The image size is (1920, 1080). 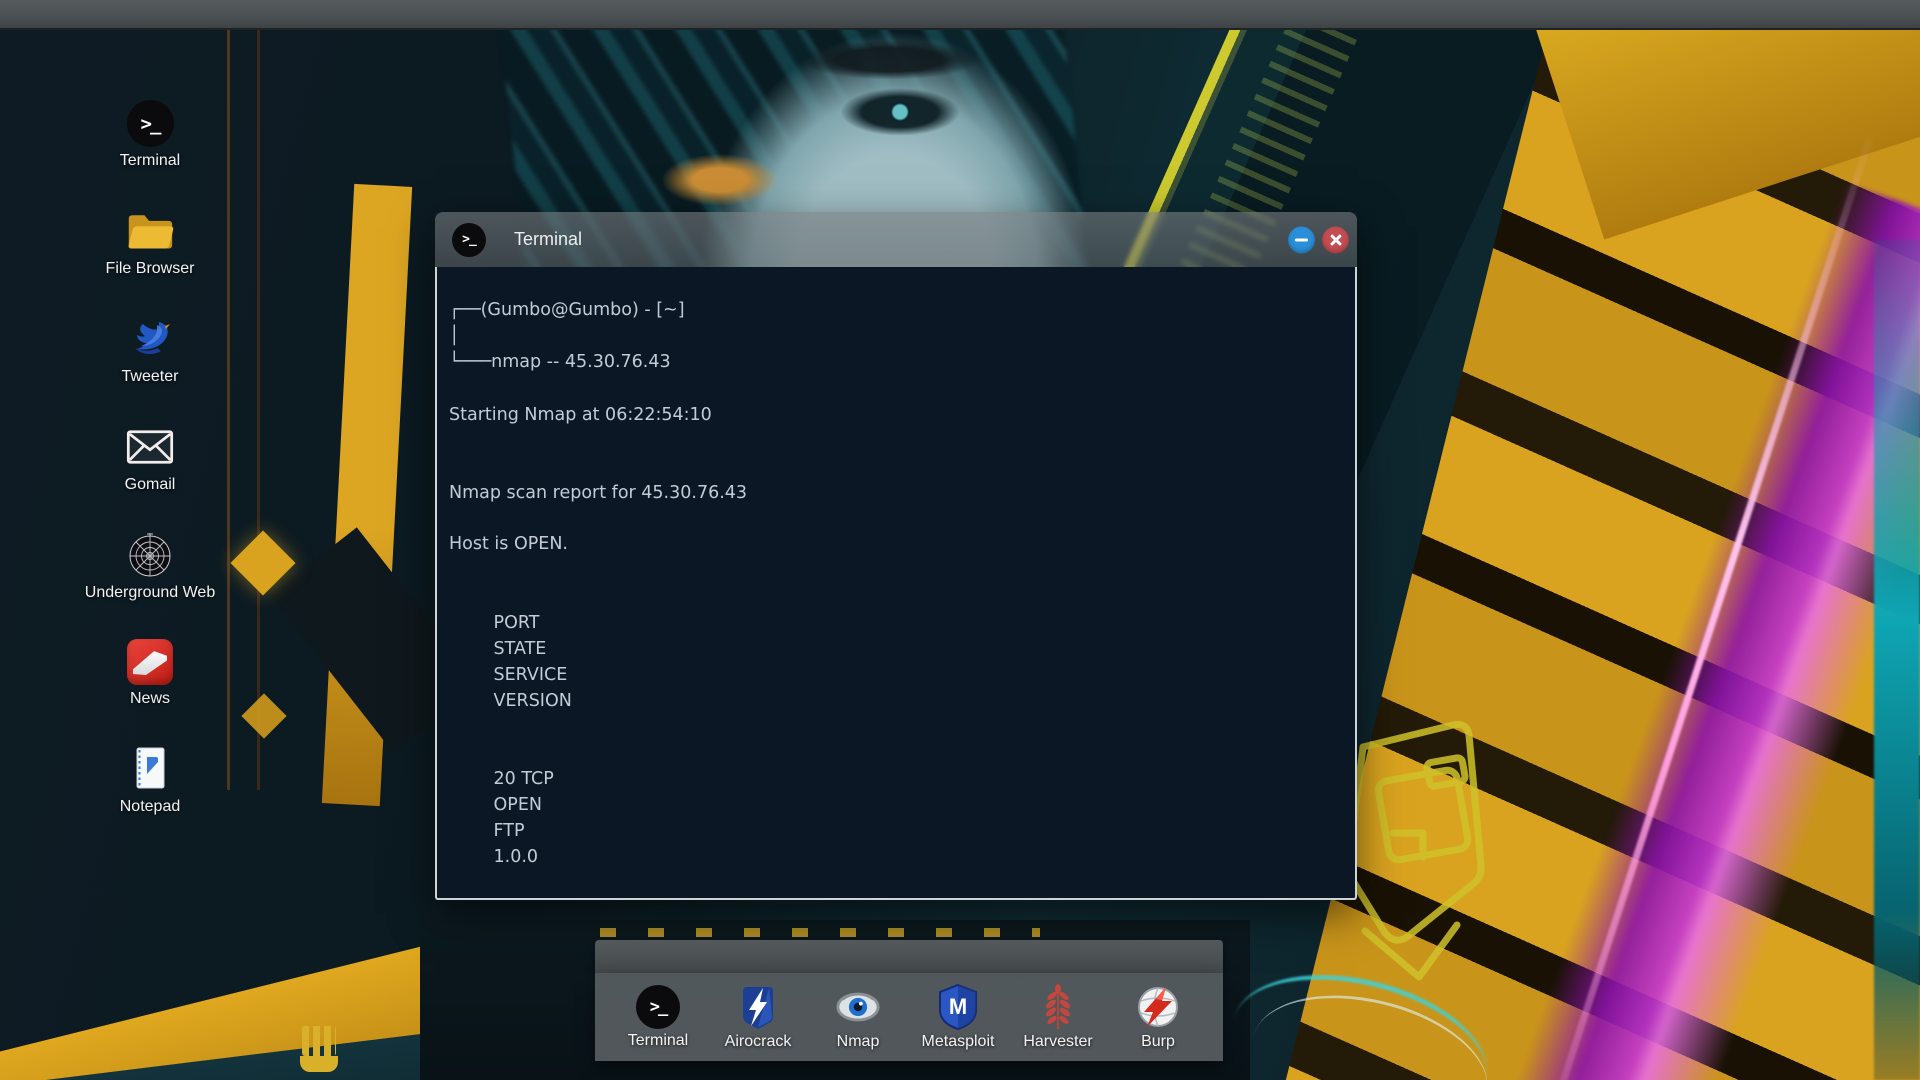 I want to click on table-cell: FTP, so click(x=509, y=831).